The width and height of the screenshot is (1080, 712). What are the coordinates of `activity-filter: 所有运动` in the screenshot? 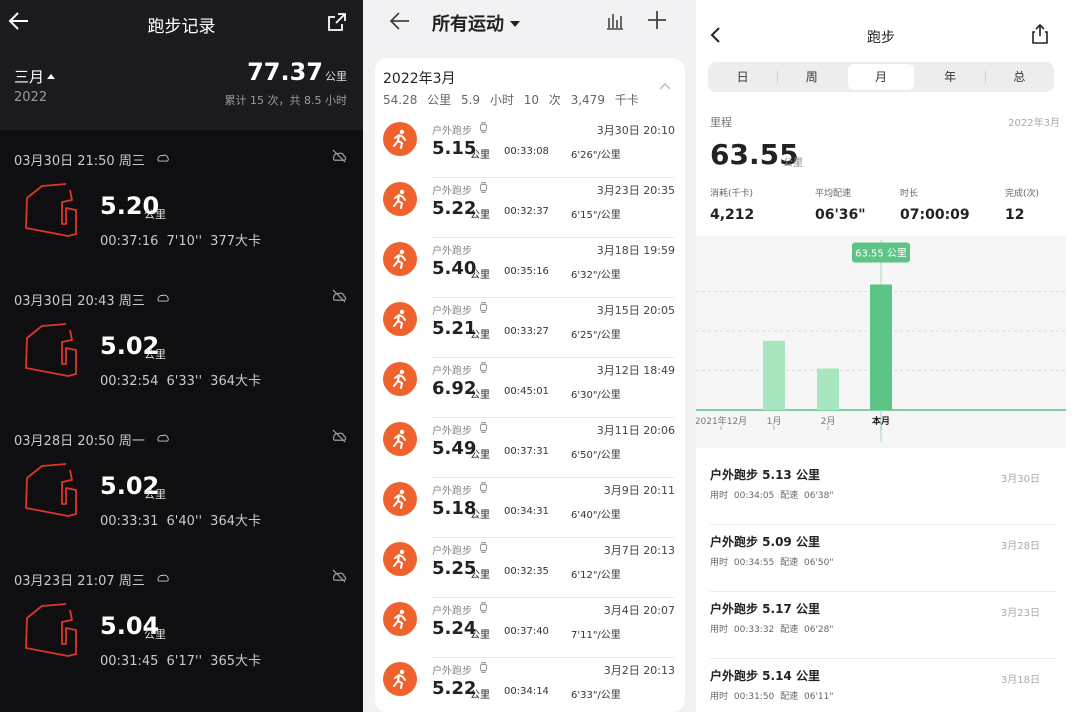 It's located at (476, 23).